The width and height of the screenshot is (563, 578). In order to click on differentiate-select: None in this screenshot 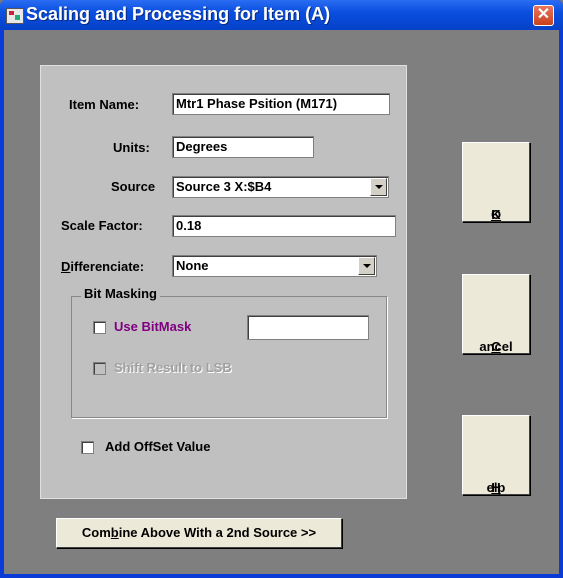, I will do `click(274, 266)`.